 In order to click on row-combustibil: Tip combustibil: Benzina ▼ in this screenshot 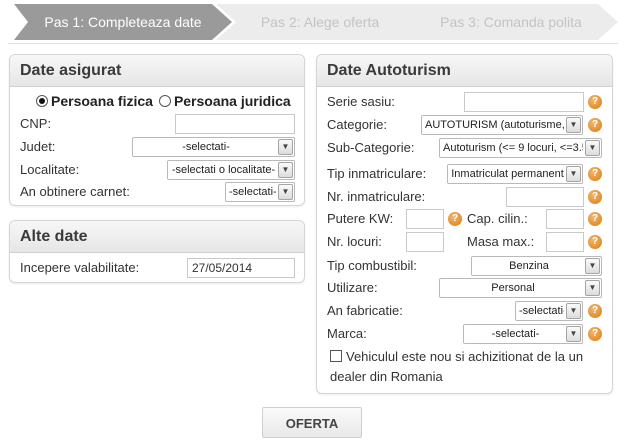, I will do `click(464, 266)`.